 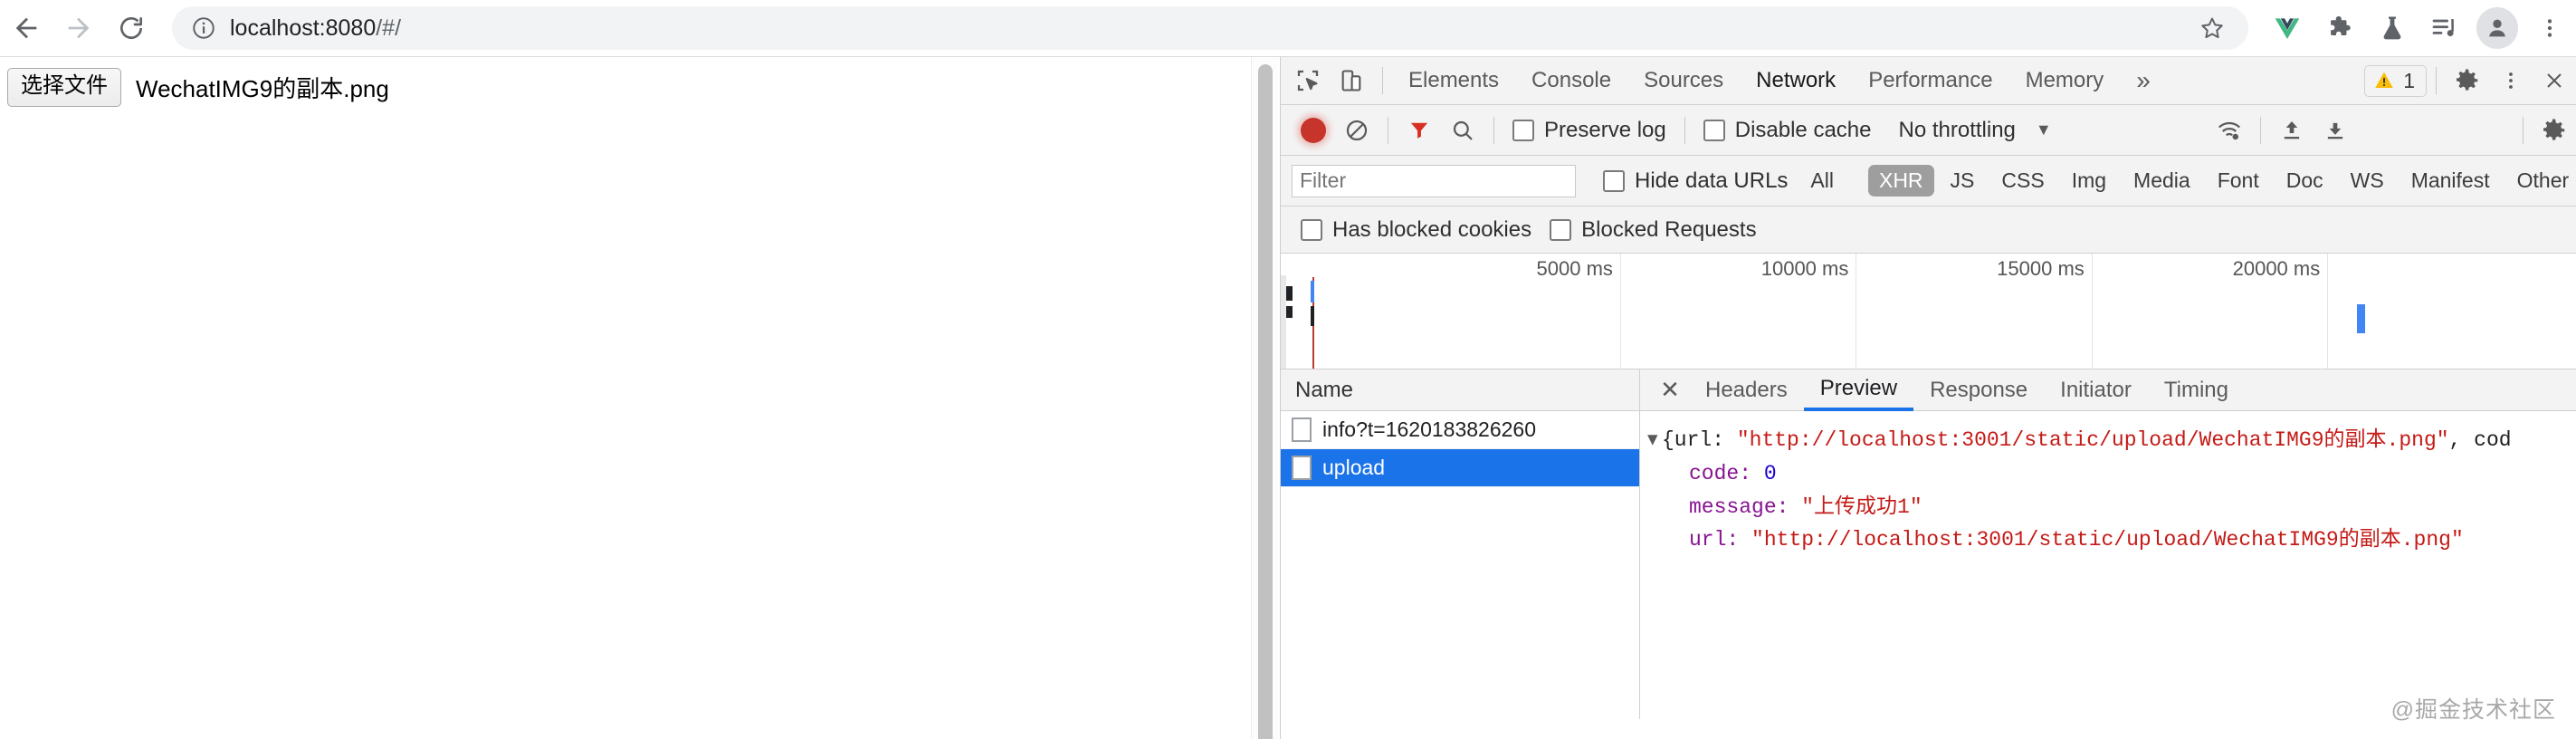 I want to click on json-key-url: url:, so click(x=1715, y=540).